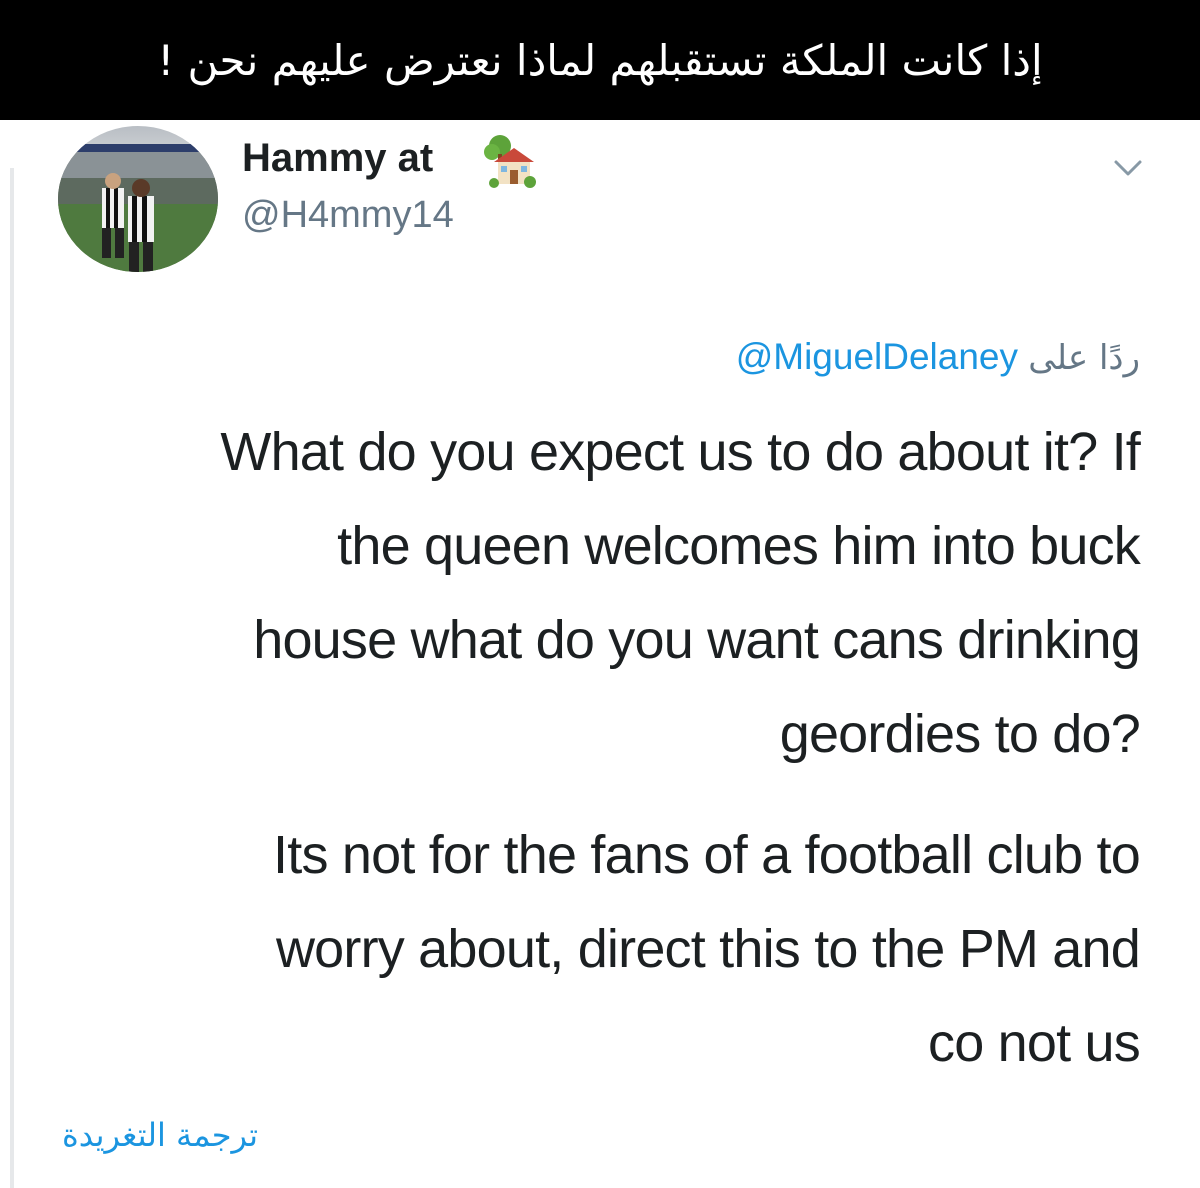  What do you see at coordinates (1084, 358) in the screenshot?
I see `reply-prefix: ردًا على` at bounding box center [1084, 358].